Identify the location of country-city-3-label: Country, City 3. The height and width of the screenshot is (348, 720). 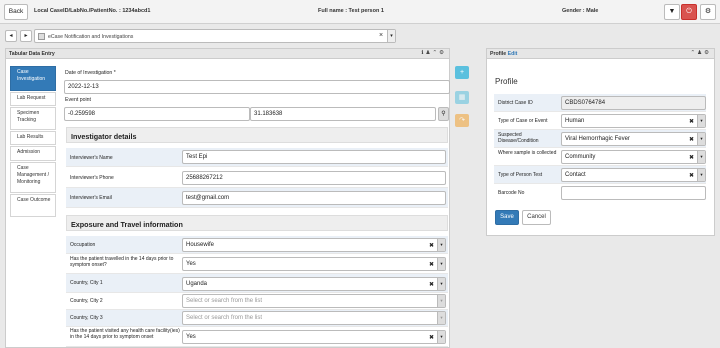
(86, 318).